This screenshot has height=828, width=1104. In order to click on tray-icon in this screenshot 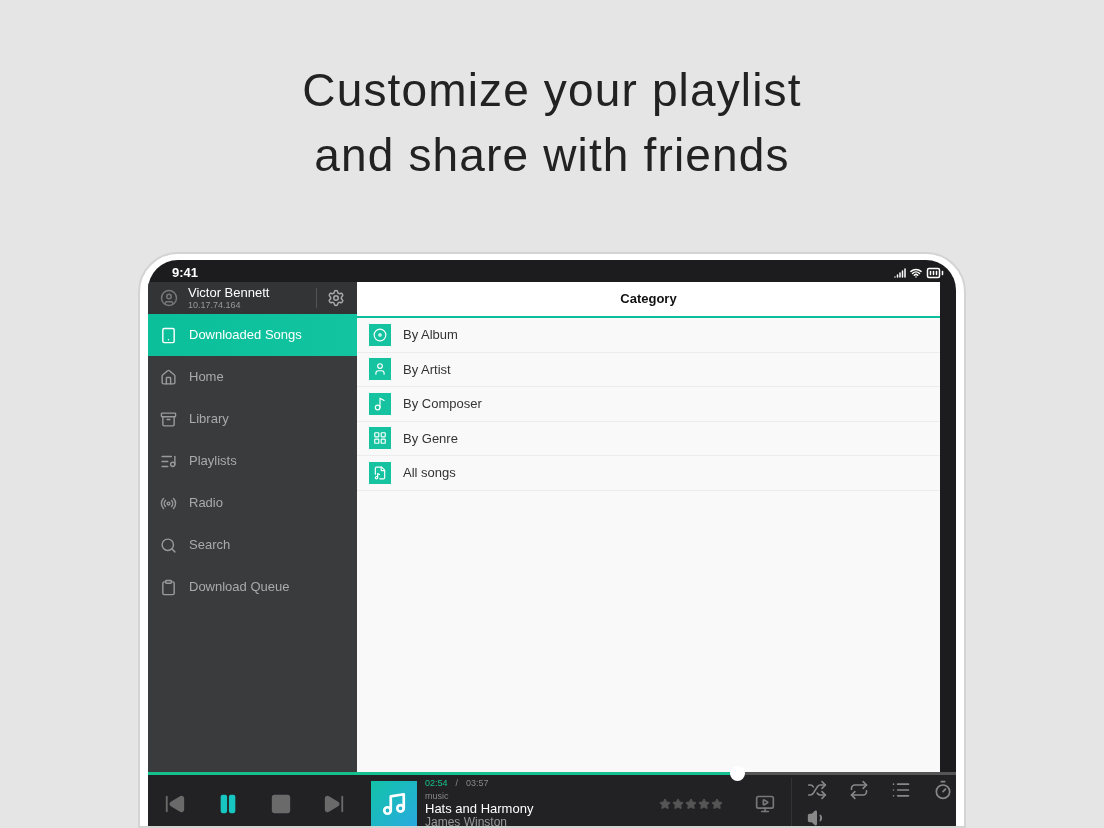, I will do `click(168, 419)`.